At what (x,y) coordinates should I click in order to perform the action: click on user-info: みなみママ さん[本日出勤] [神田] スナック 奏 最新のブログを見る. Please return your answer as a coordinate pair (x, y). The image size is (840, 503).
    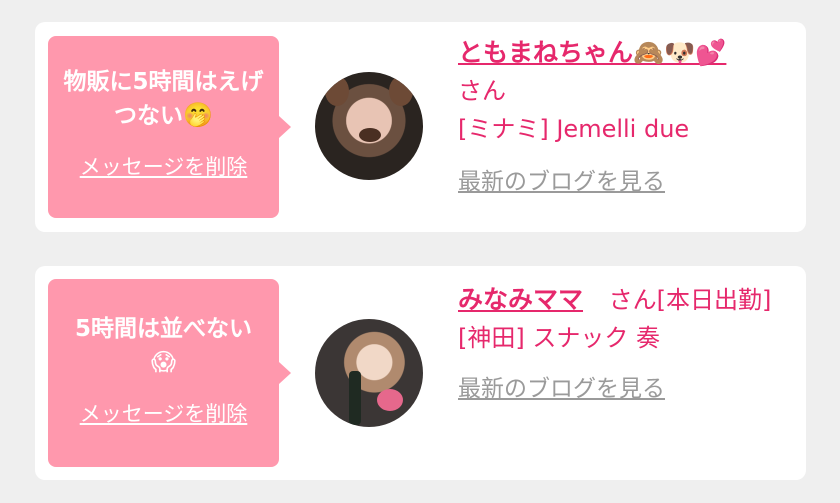
    Looking at the image, I should click on (624, 342).